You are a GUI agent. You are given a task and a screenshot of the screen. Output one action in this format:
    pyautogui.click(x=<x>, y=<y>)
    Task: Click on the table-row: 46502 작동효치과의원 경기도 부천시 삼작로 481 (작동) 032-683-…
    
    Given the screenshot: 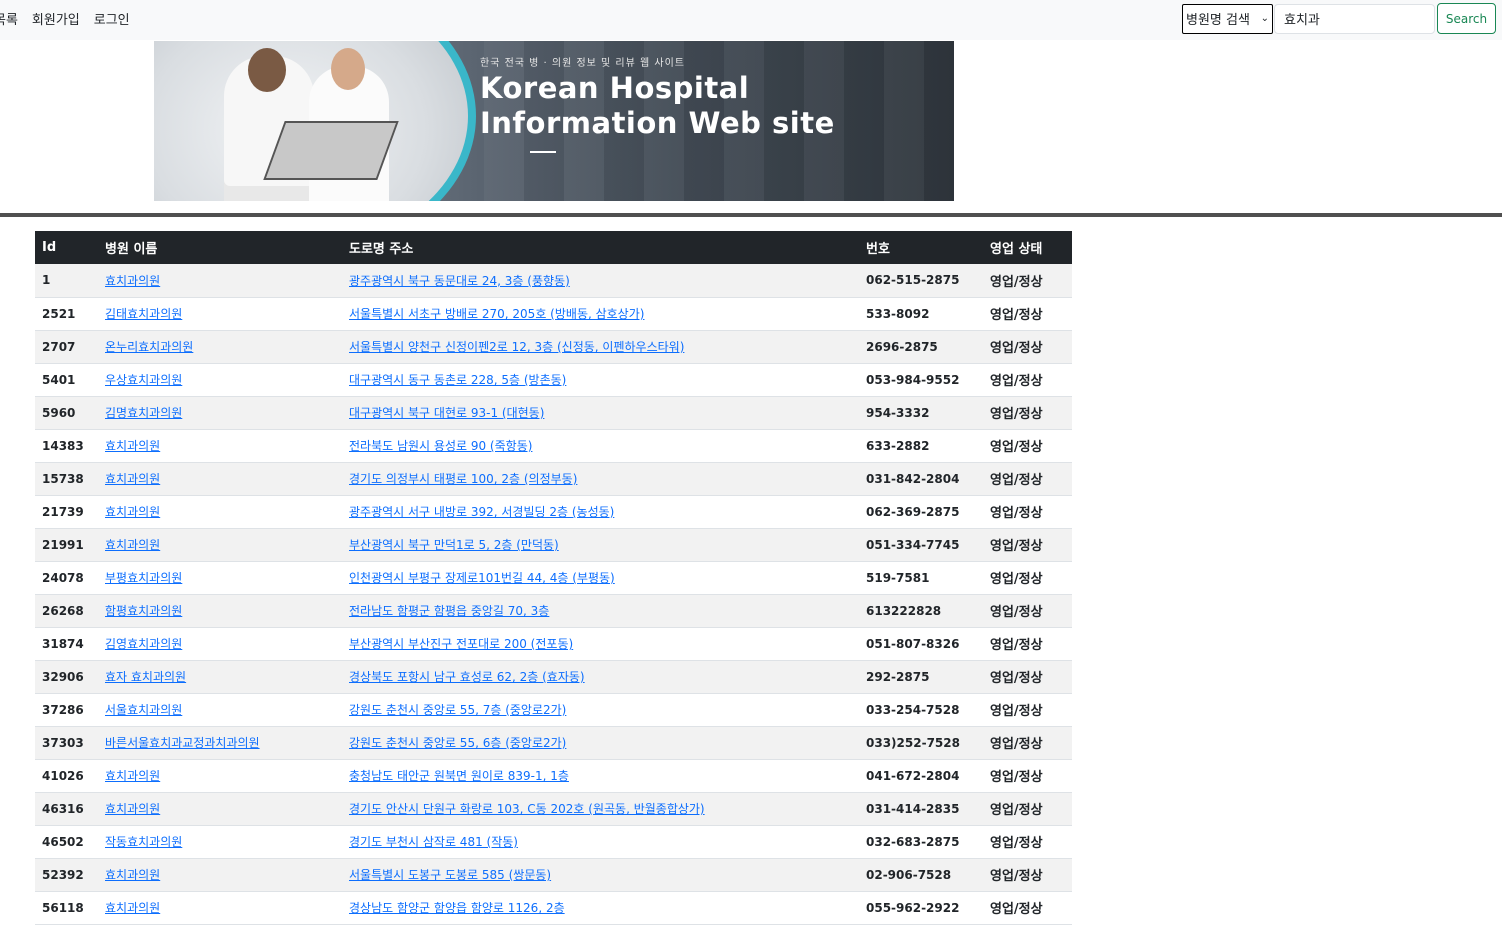 What is the action you would take?
    pyautogui.click(x=553, y=842)
    